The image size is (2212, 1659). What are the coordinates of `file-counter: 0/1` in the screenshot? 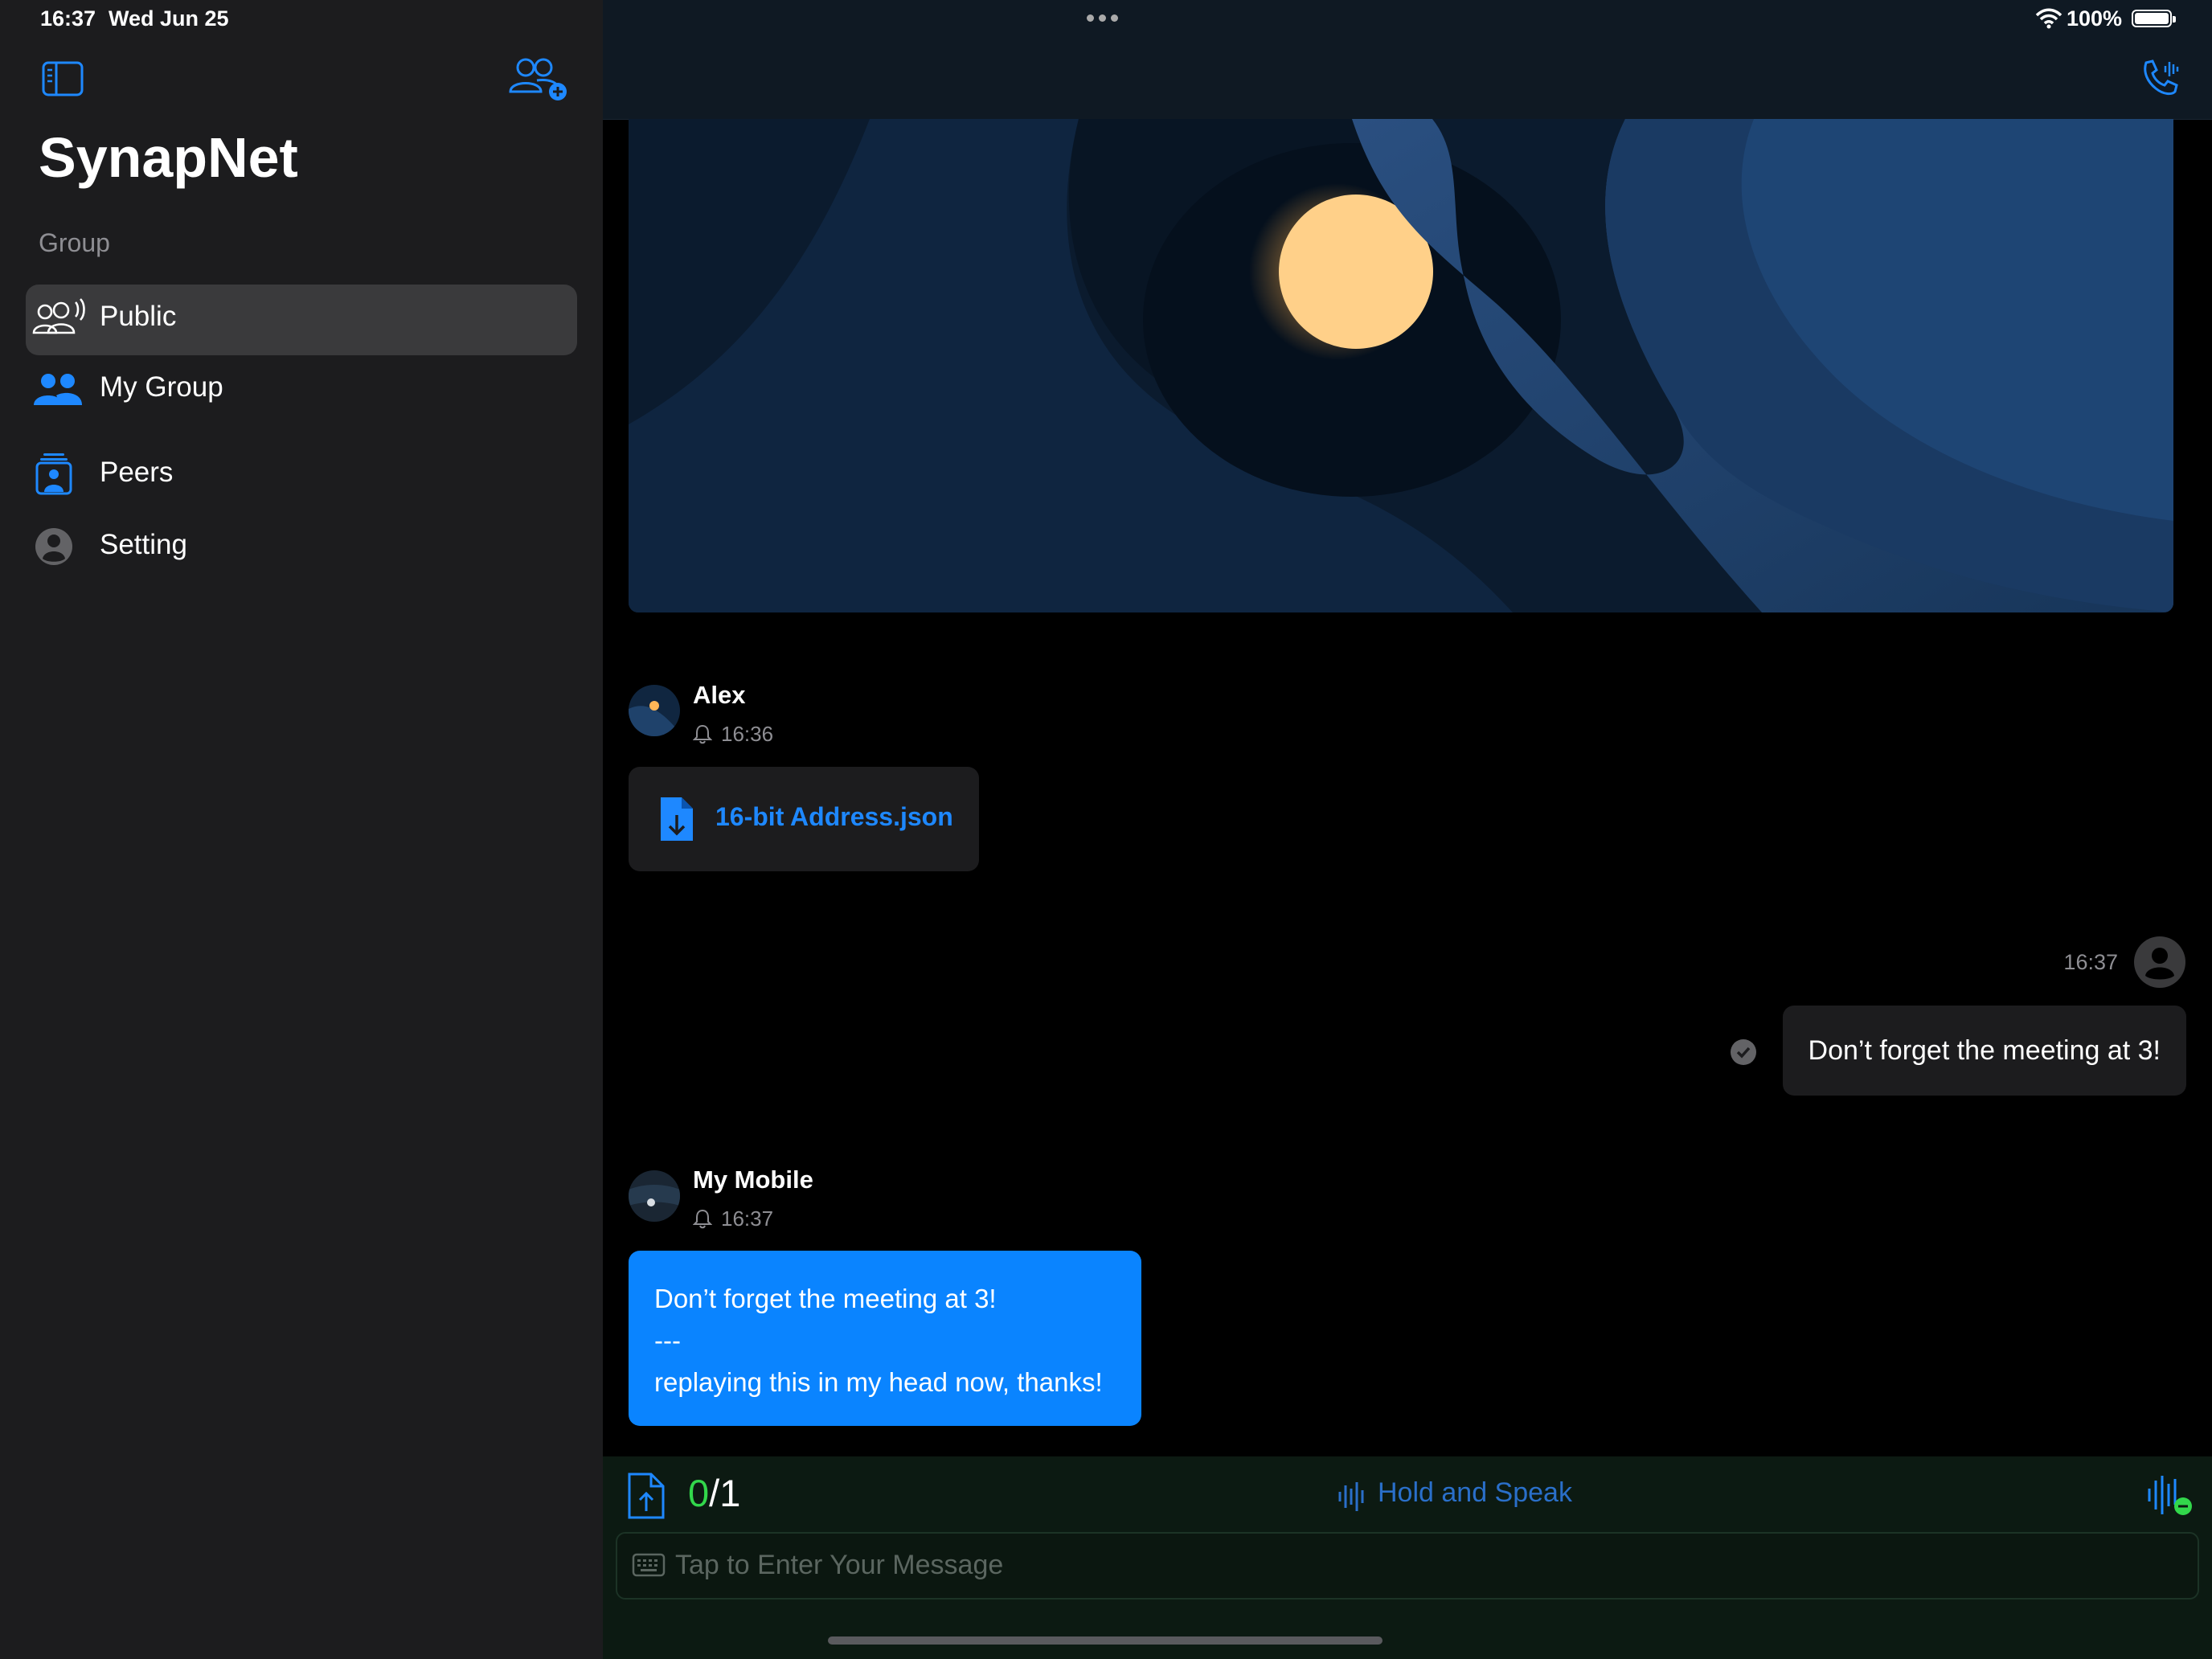 It's located at (714, 1493).